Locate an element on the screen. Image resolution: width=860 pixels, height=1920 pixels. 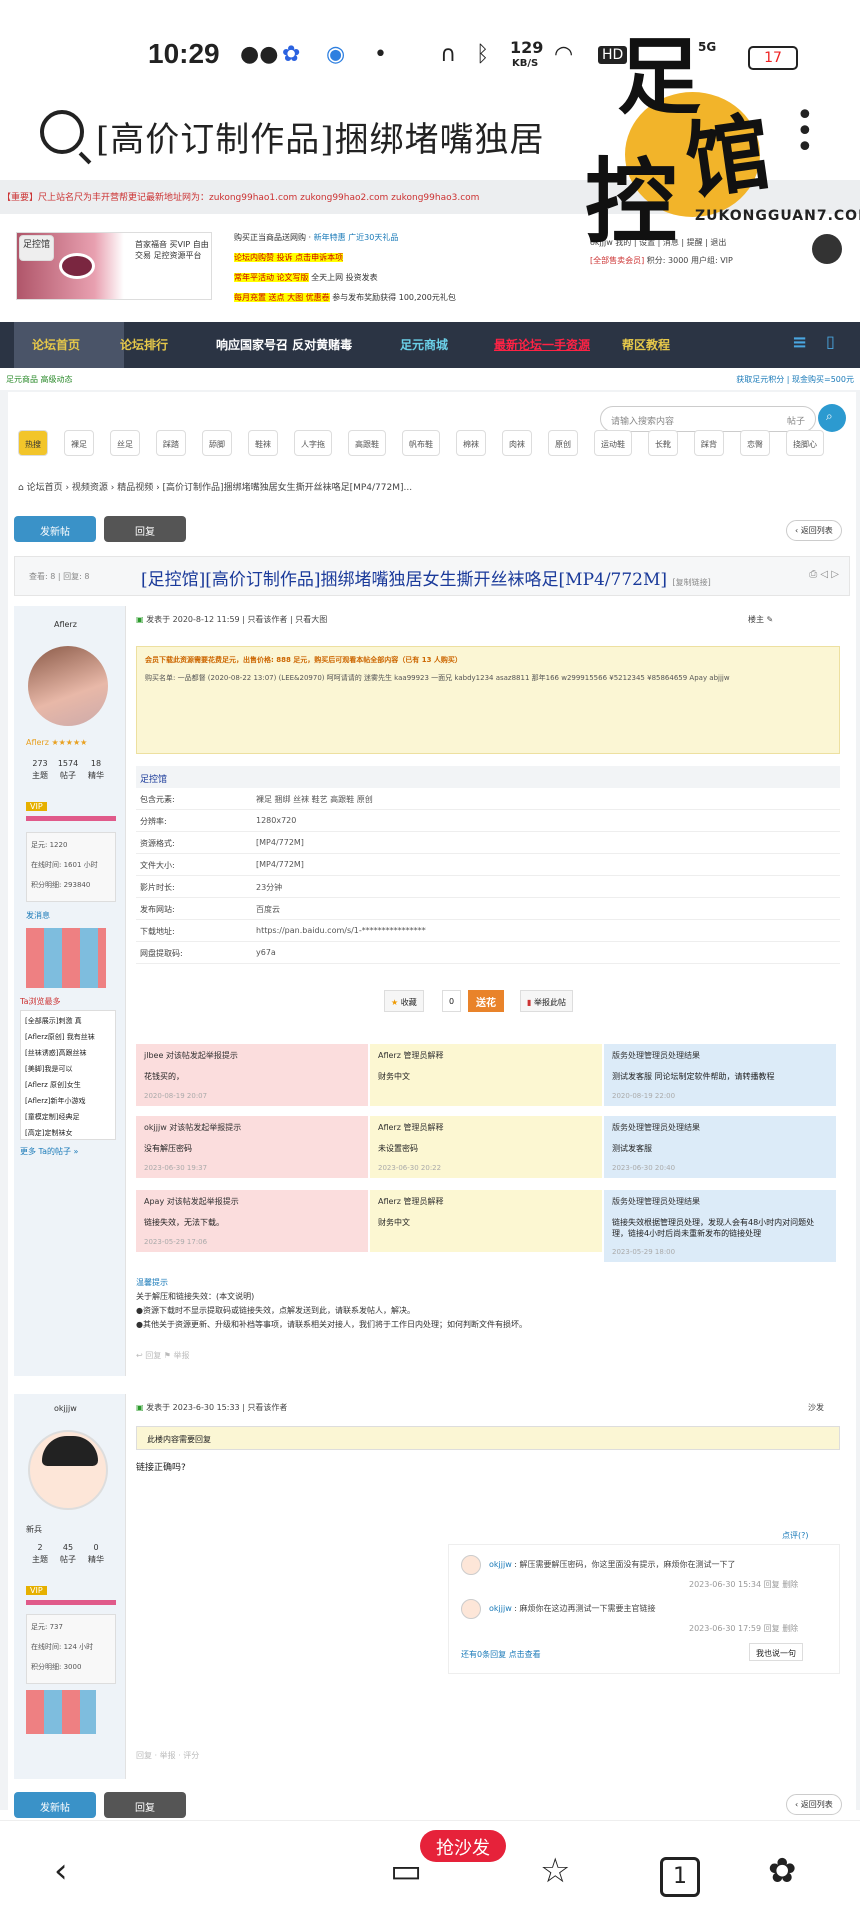
table-row: 分辨率: 1280x720 is located at coordinates (488, 821).